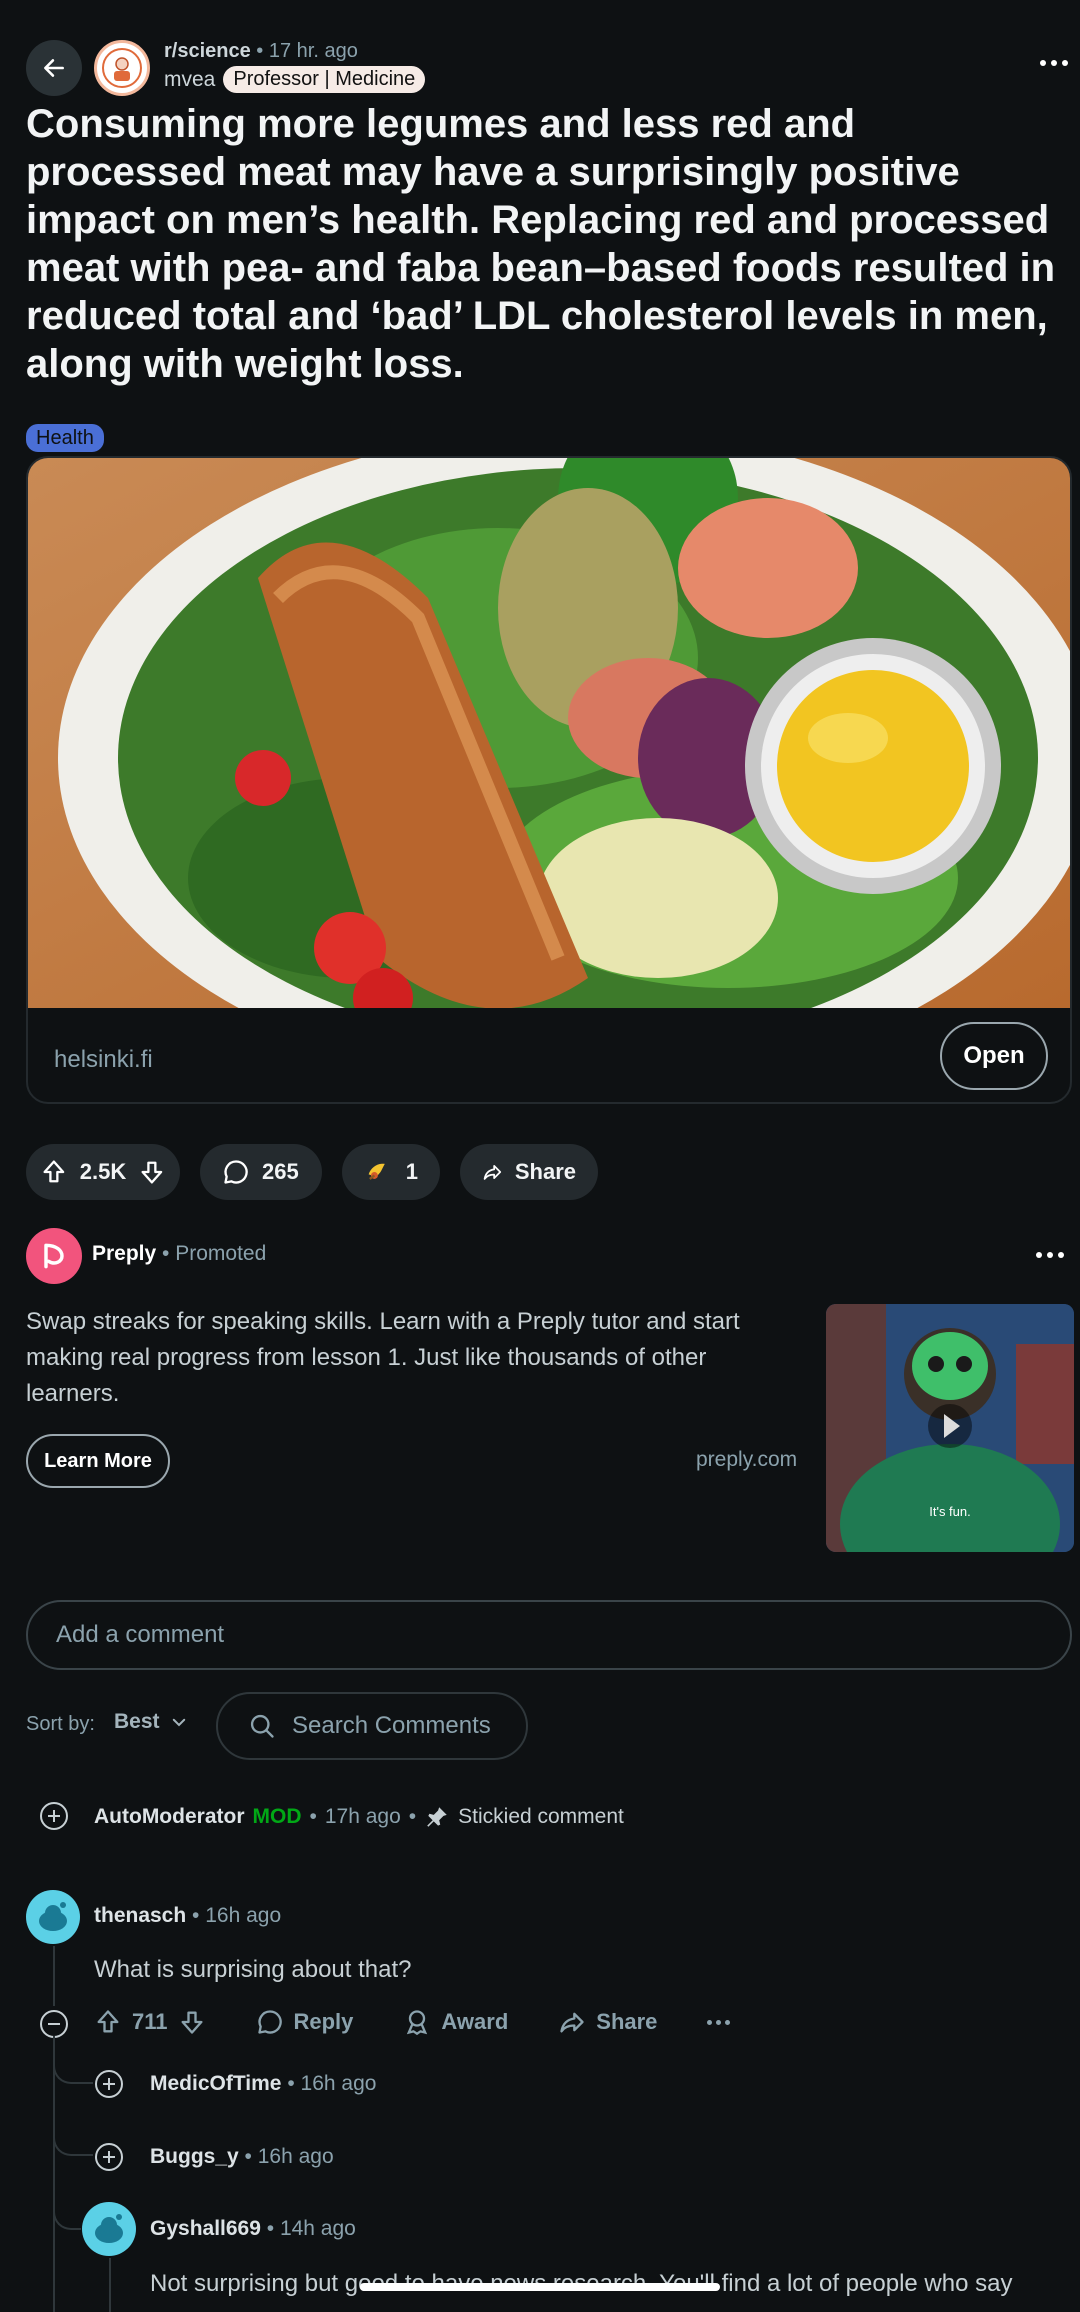 This screenshot has height=2312, width=1080. I want to click on comment-count: 265, so click(280, 1171).